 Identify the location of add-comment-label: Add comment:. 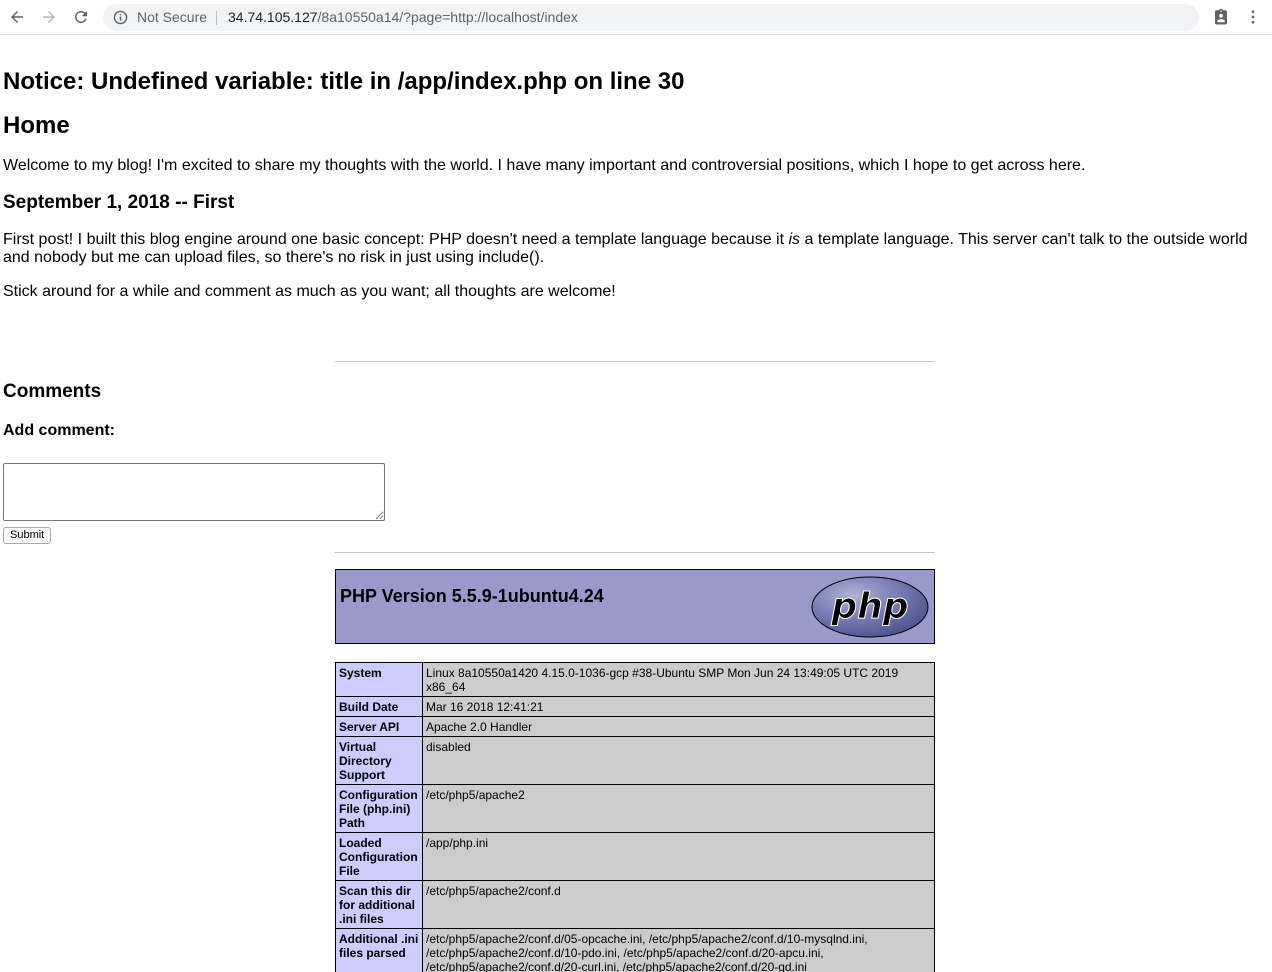
(59, 430).